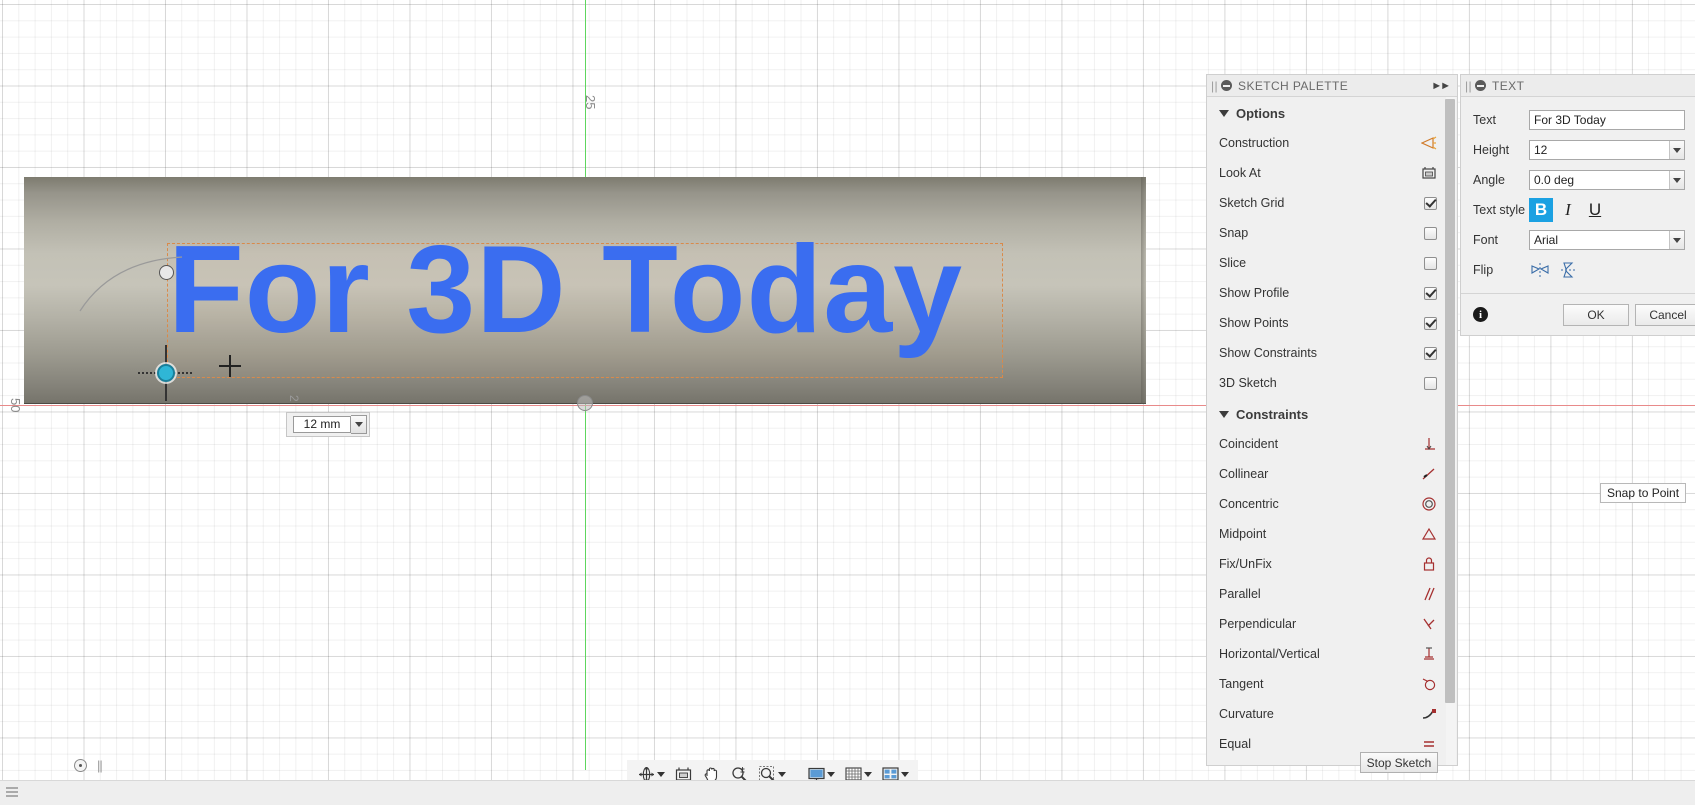 This screenshot has height=805, width=1695. What do you see at coordinates (100, 765) in the screenshot?
I see `status-grip-icon: ||` at bounding box center [100, 765].